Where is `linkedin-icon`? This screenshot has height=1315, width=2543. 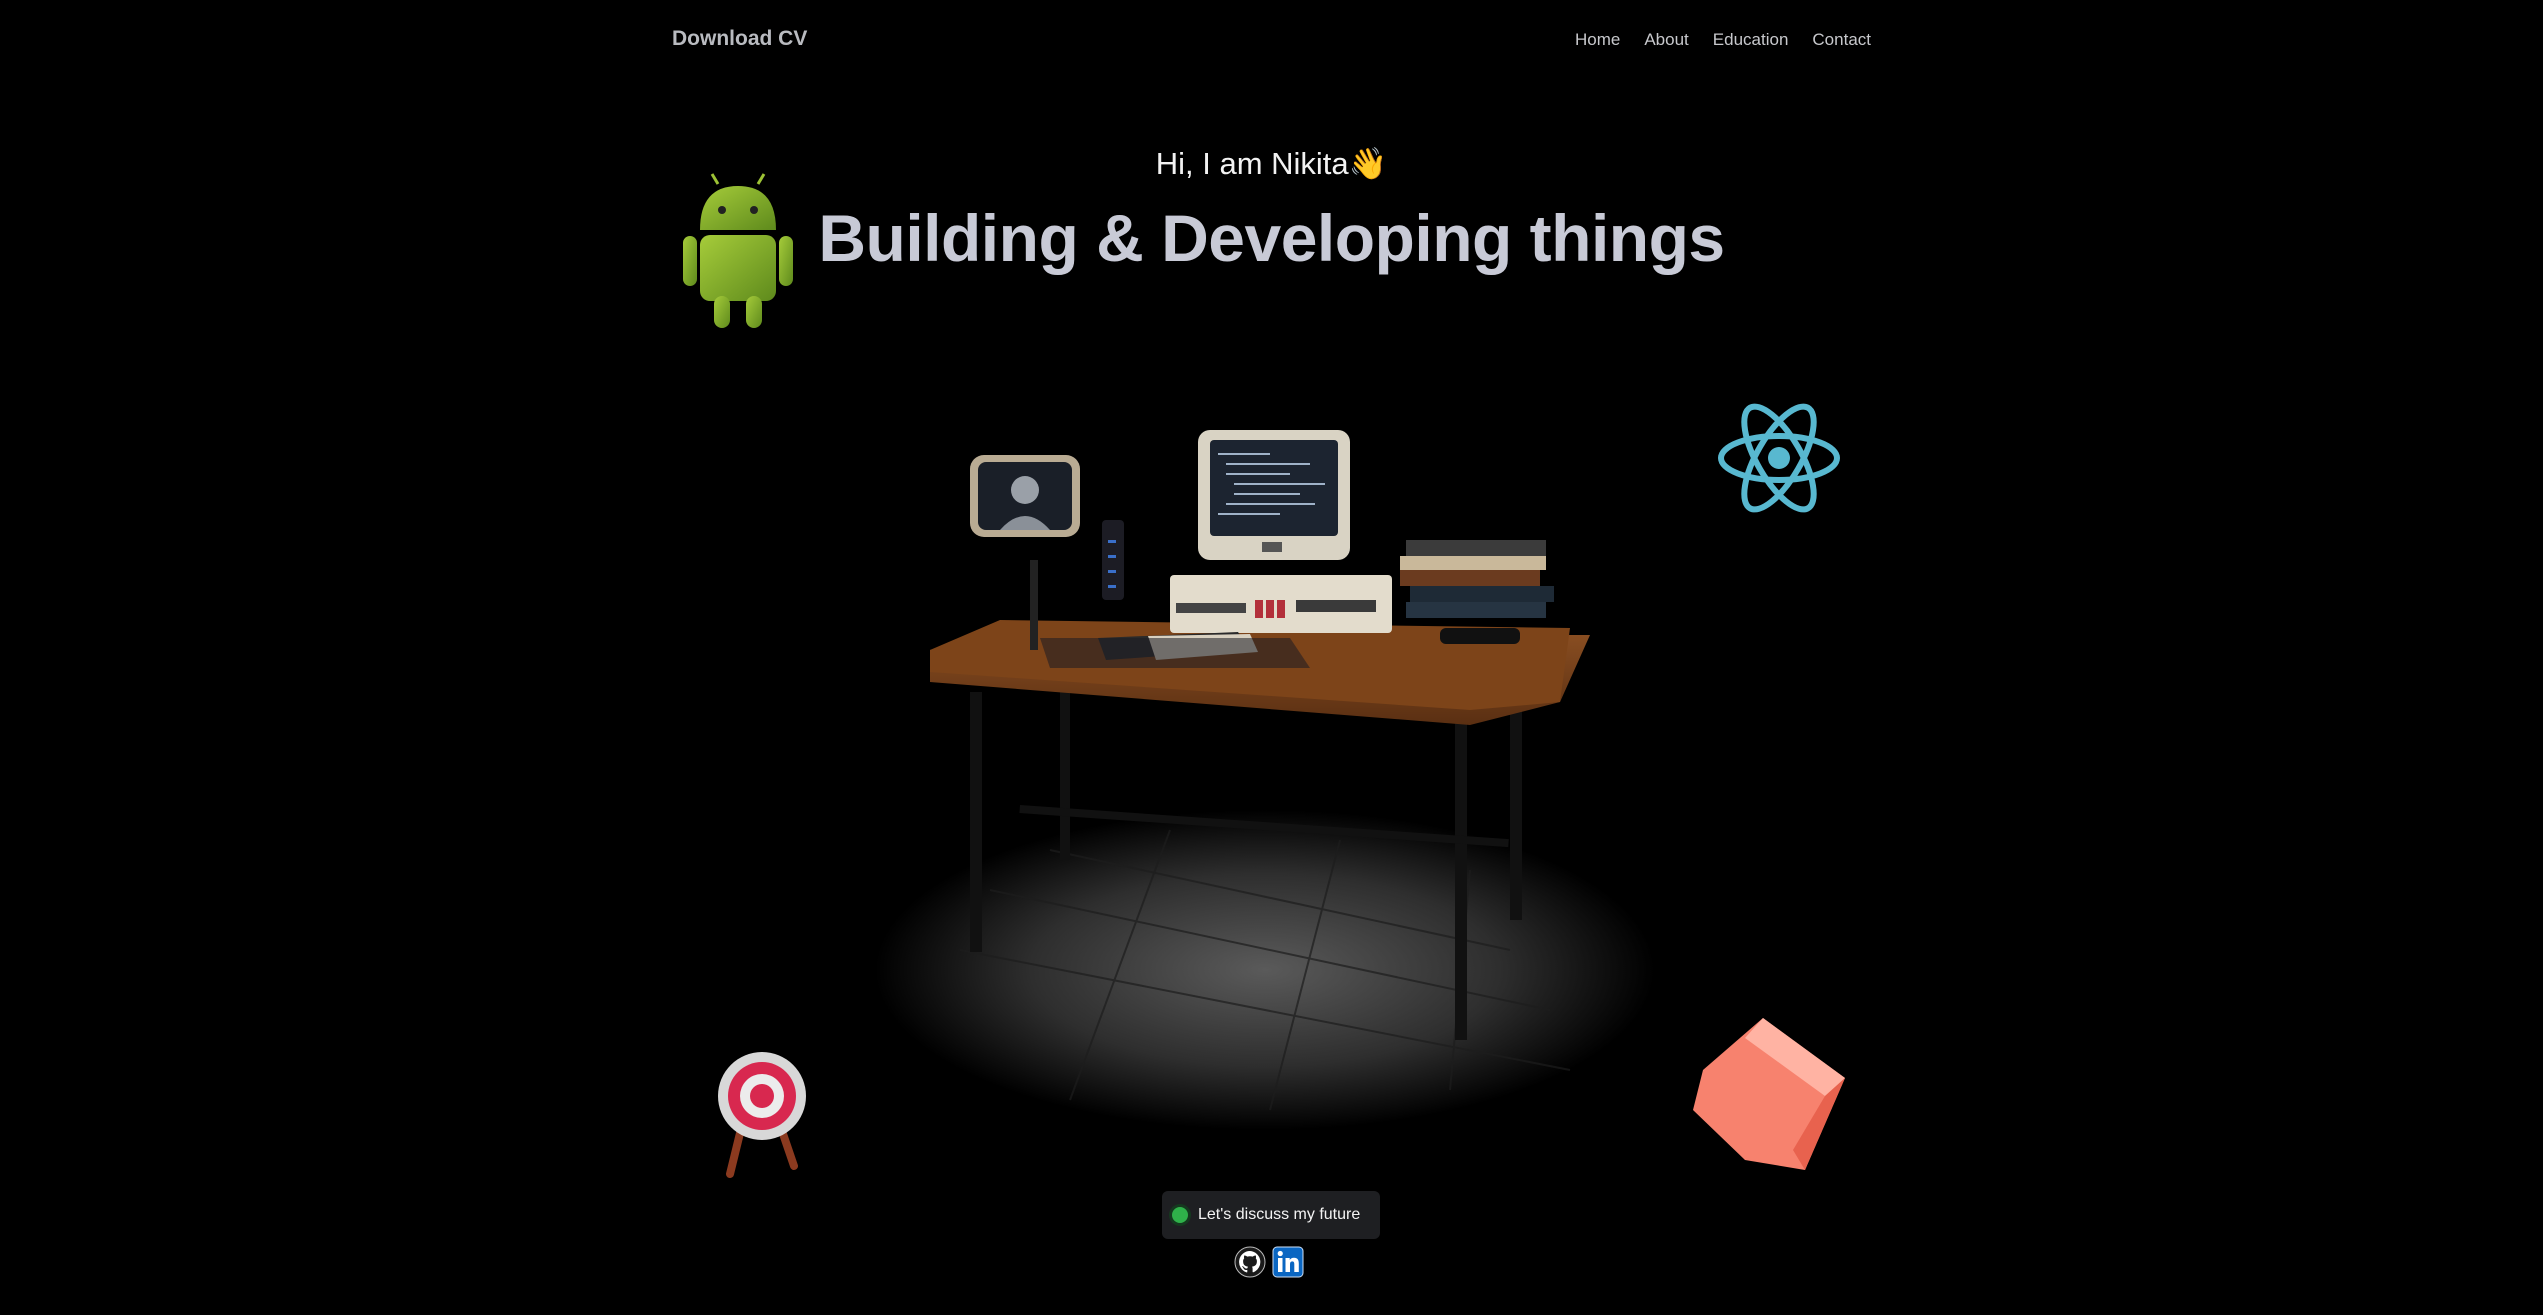
linkedin-icon is located at coordinates (1288, 1262).